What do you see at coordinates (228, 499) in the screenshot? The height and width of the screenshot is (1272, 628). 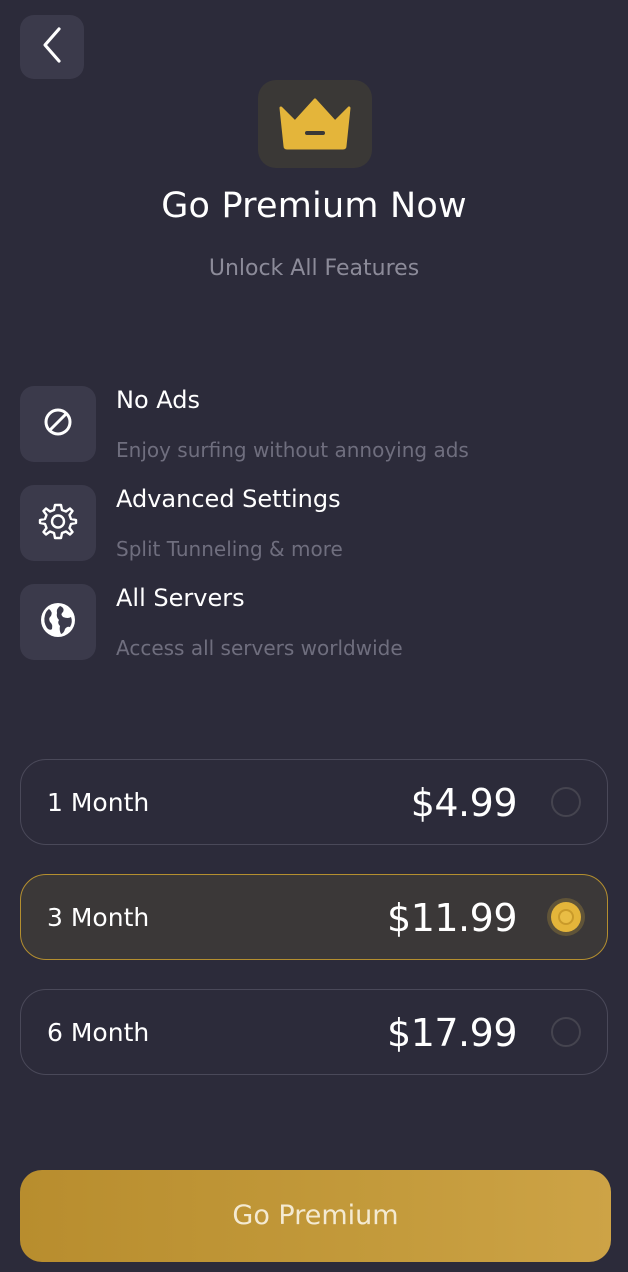 I see `feature-title: Advanced Settings` at bounding box center [228, 499].